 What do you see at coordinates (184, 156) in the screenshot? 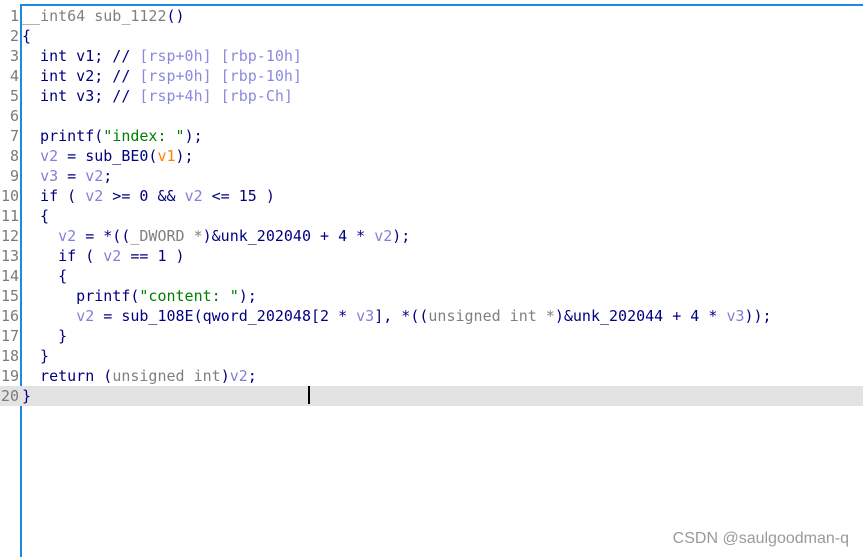
I see `code-token: );` at bounding box center [184, 156].